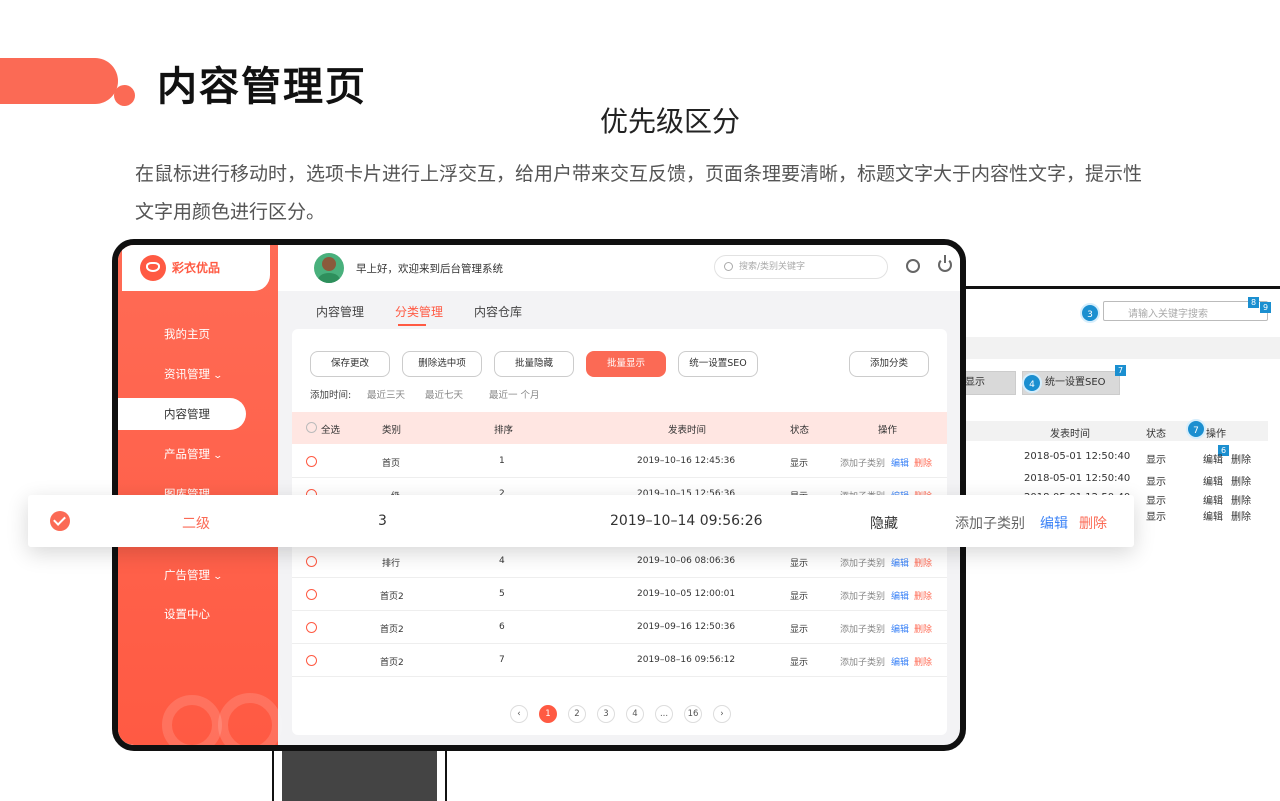  What do you see at coordinates (728, 266) in the screenshot?
I see `search-icon` at bounding box center [728, 266].